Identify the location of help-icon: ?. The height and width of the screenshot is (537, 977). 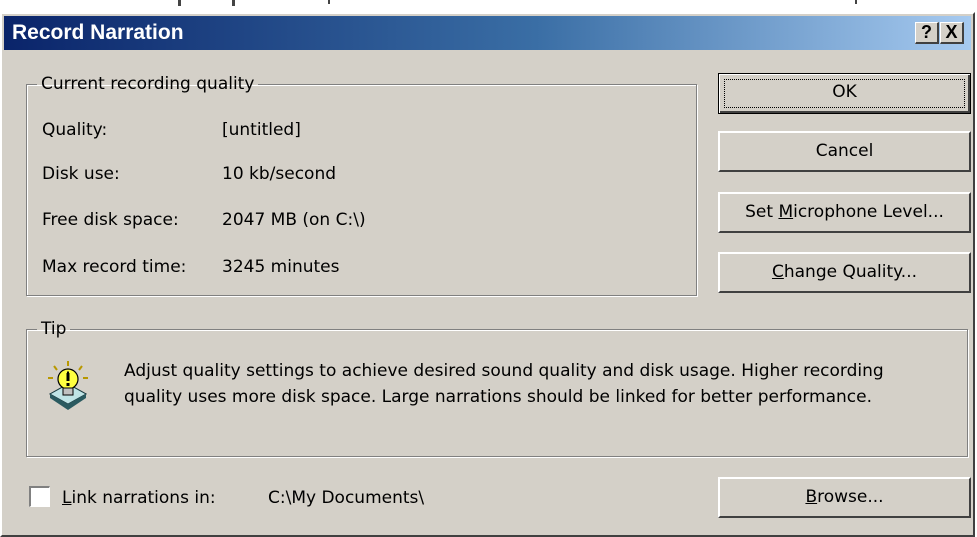
(926, 32).